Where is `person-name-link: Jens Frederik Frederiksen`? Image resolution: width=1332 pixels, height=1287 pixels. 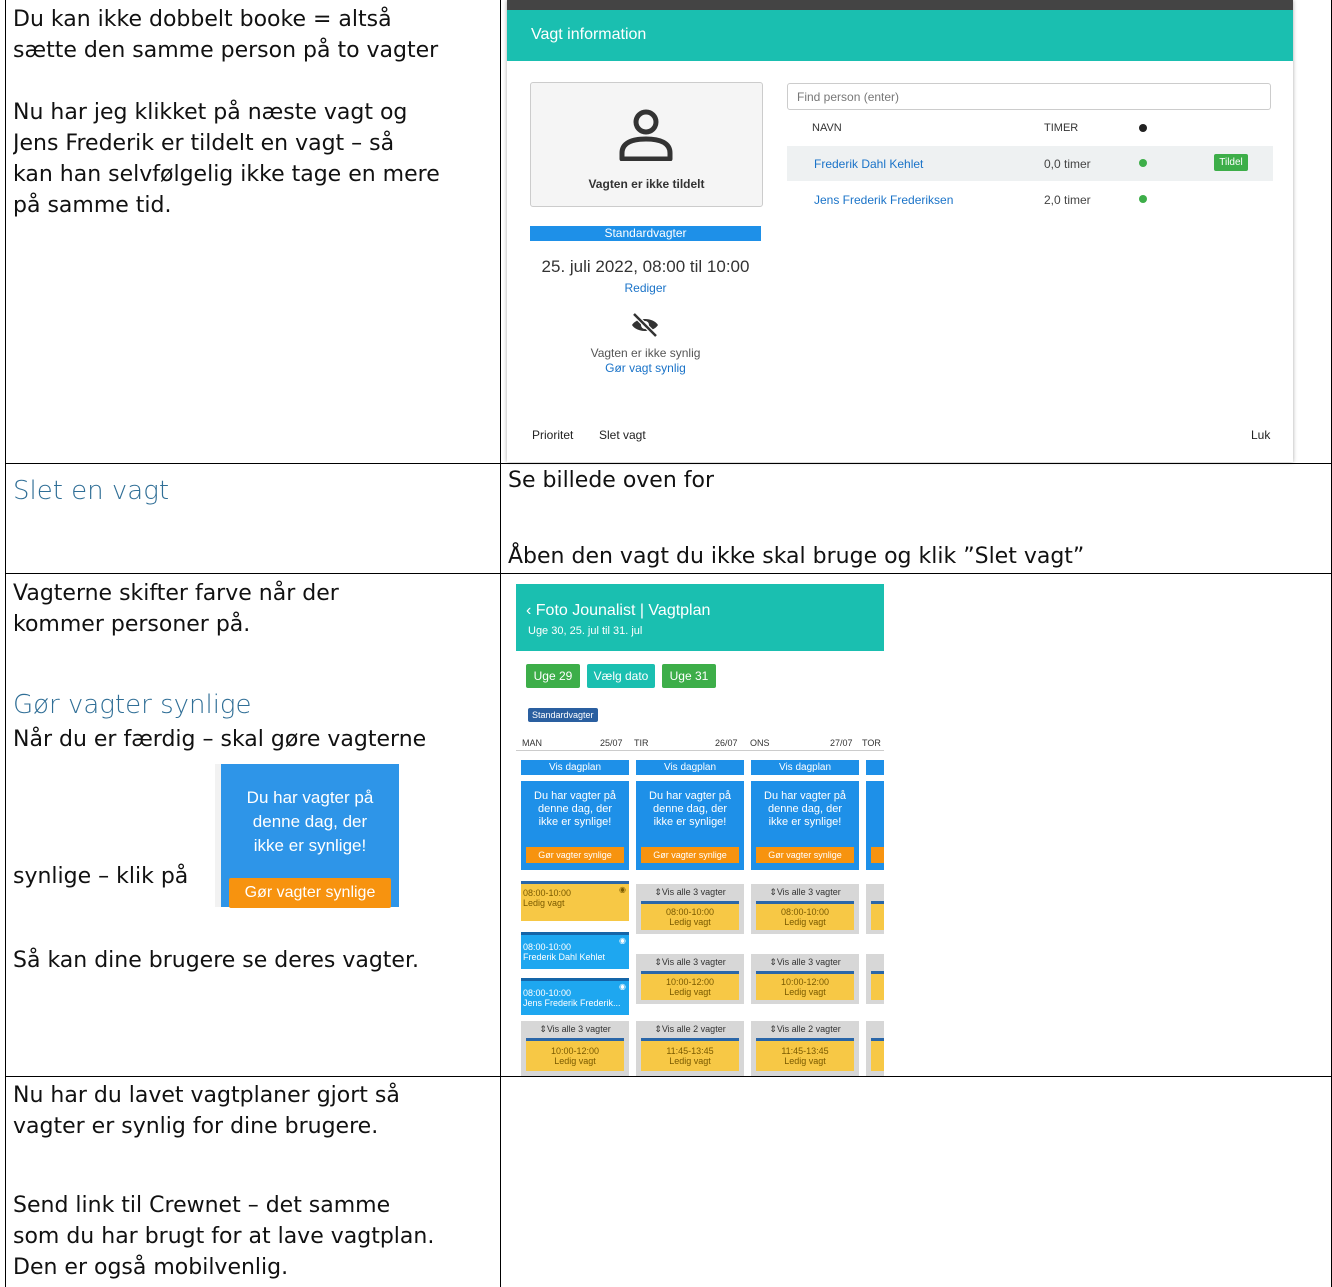 person-name-link: Jens Frederik Frederiksen is located at coordinates (883, 200).